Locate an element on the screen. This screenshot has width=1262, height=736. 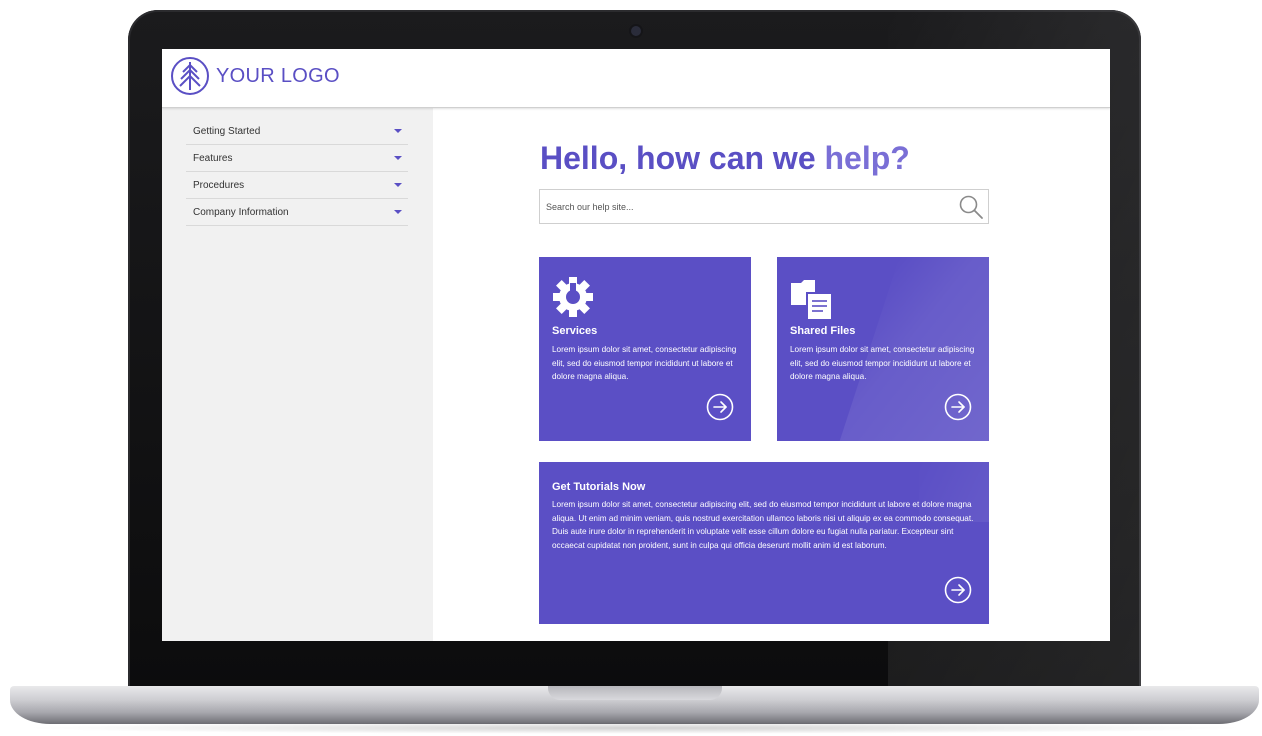
tree-in-circle-icon is located at coordinates (190, 76).